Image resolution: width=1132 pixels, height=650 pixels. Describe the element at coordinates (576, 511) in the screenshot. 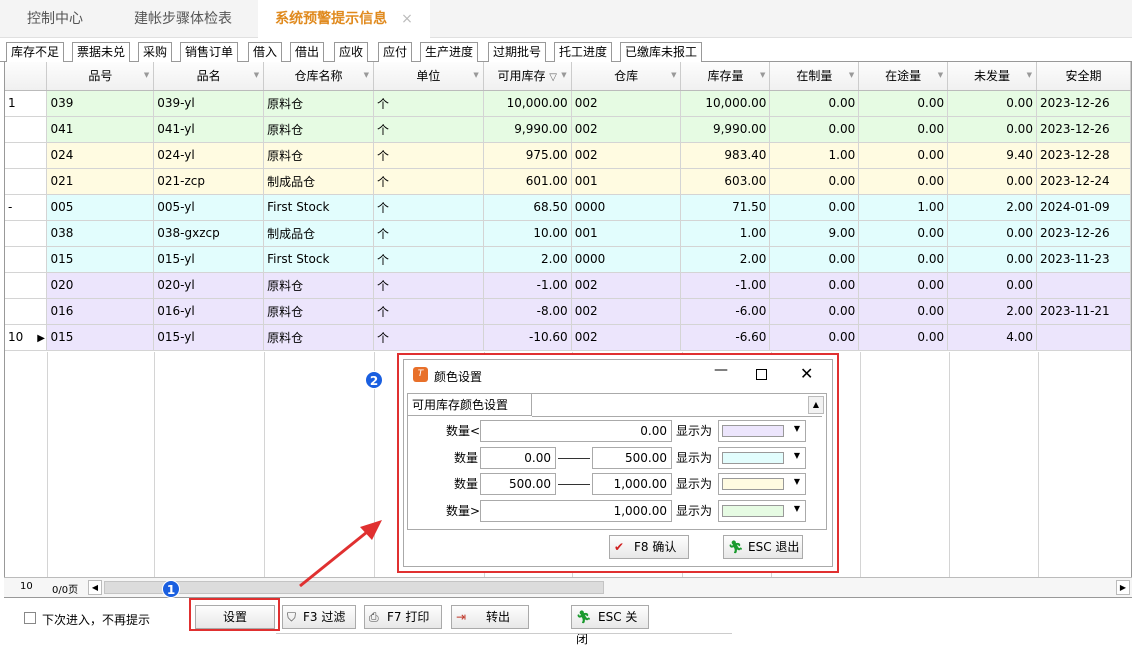

I see `qty-greater-than-field: 1,000.00` at that location.